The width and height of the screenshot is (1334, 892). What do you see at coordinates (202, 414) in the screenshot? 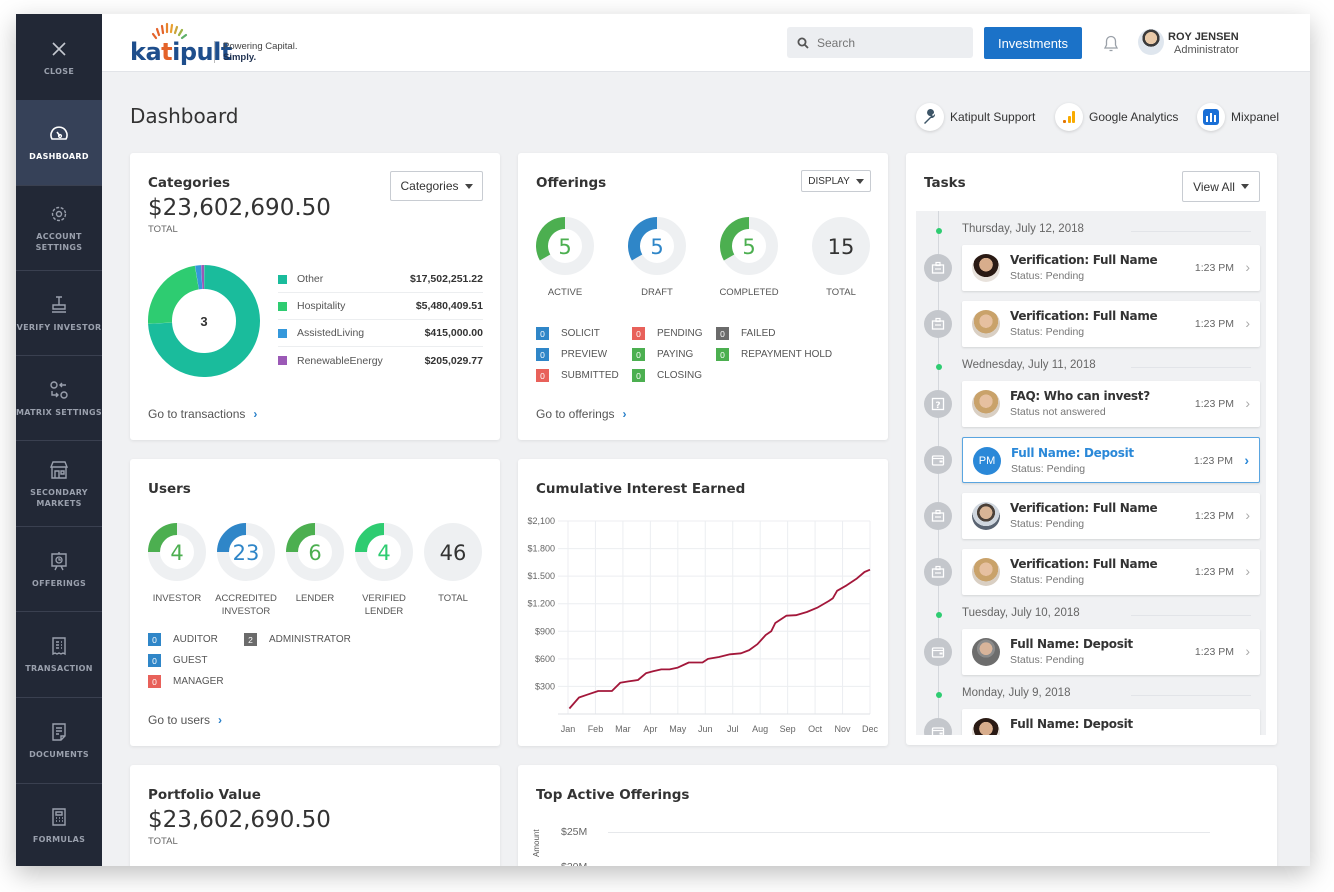
I see `go-to-transactions-link: Go to transactions ›` at bounding box center [202, 414].